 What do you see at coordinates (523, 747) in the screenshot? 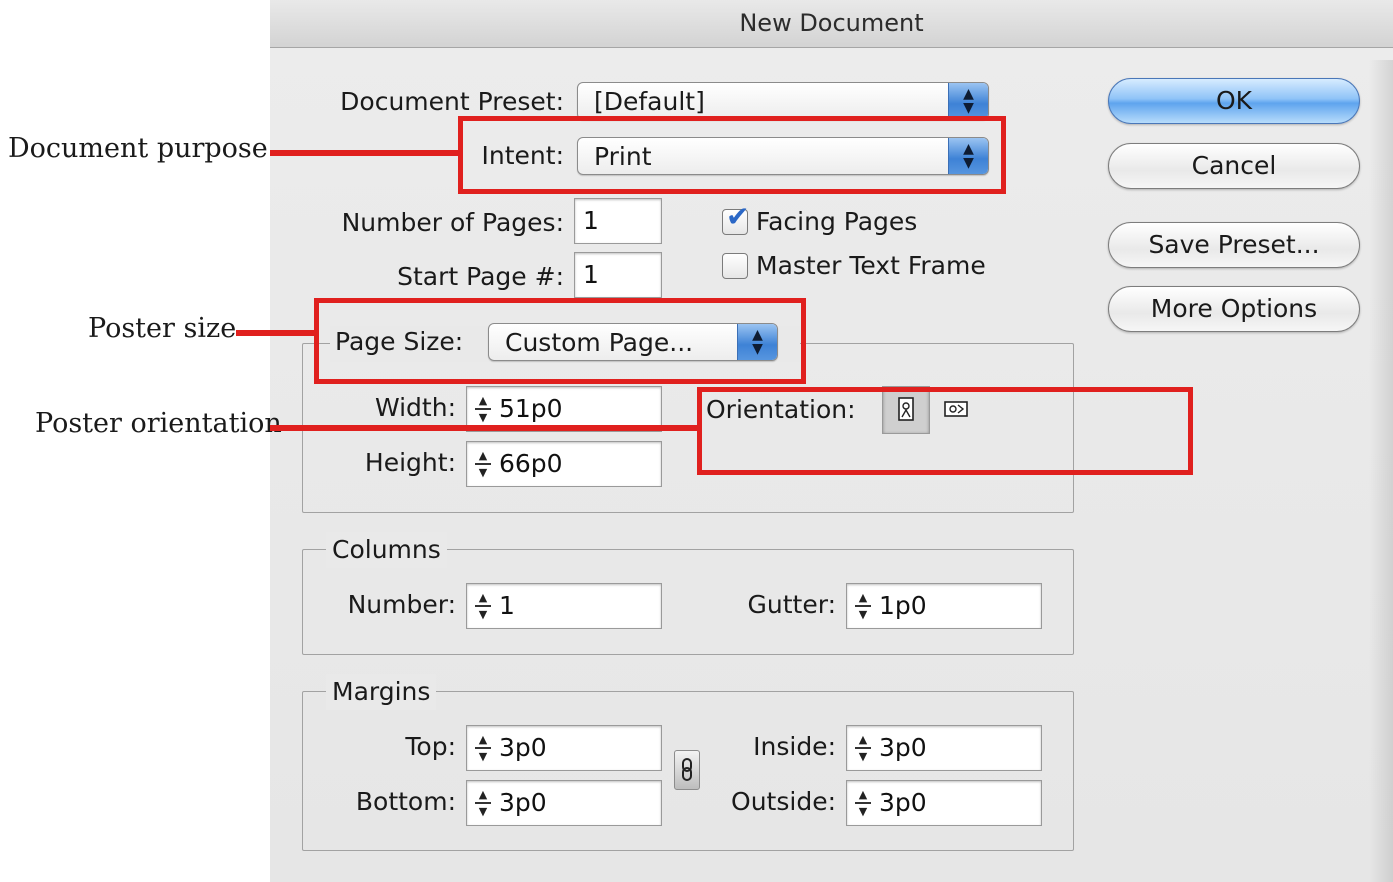
I see `margin-top-value: 3p0` at bounding box center [523, 747].